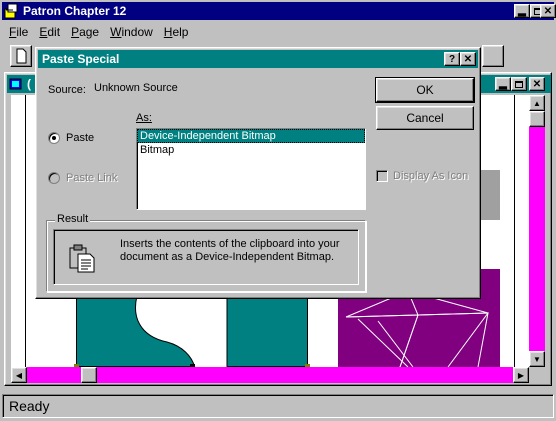  I want to click on list-item: Bitmap, so click(251, 150).